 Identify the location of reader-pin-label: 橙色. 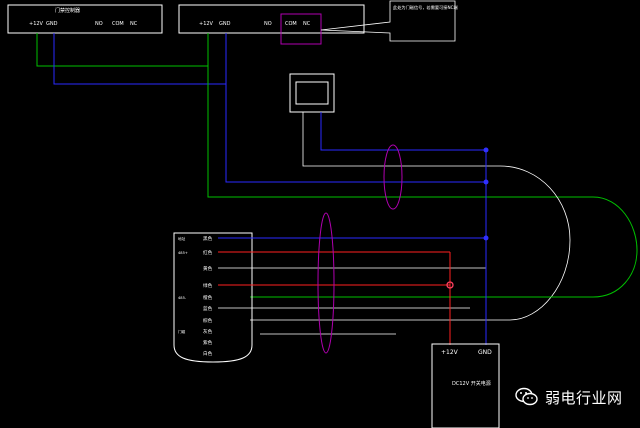
(208, 297).